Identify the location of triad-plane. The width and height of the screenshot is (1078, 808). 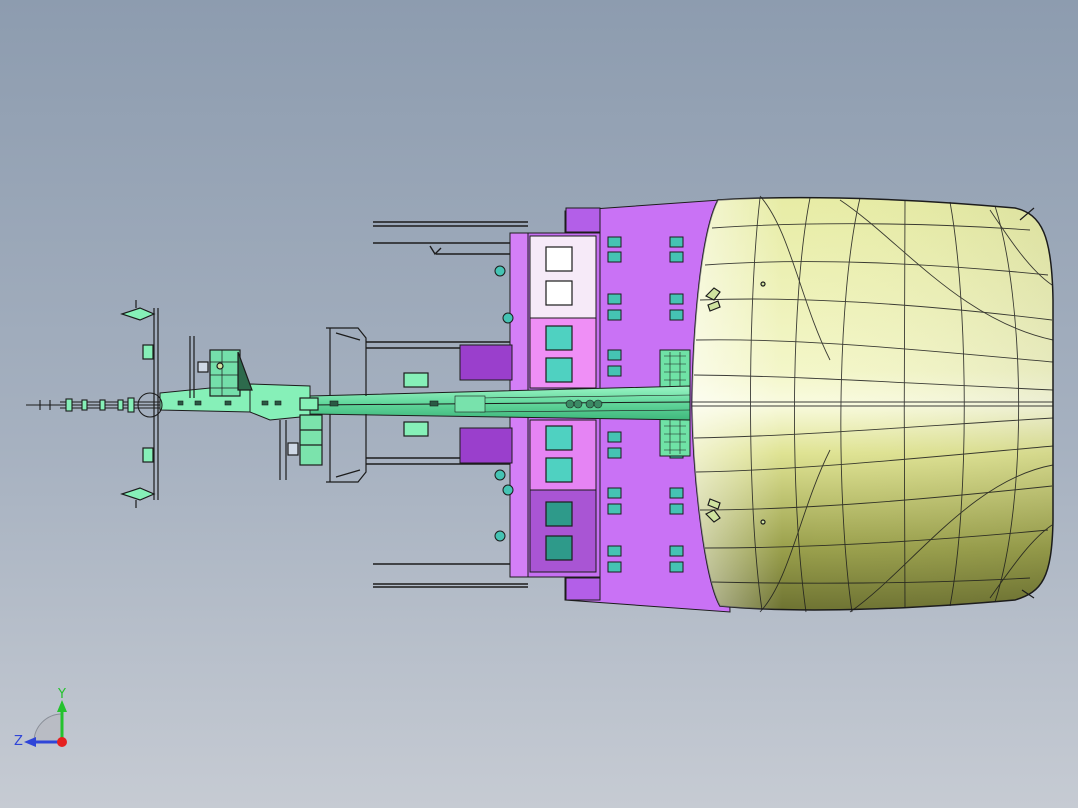
(48, 728).